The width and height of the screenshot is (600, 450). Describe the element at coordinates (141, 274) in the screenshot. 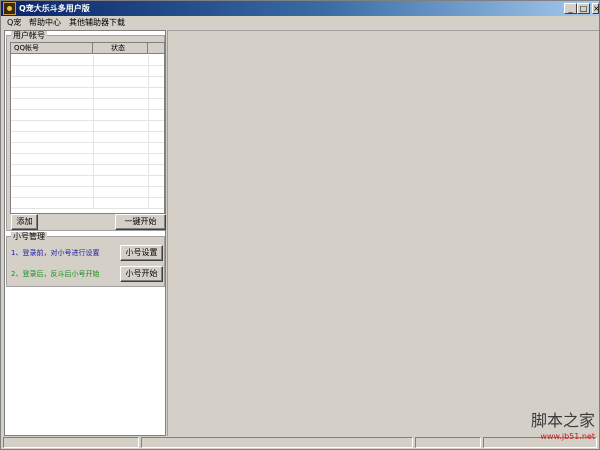

I see `alt-start-button: 小号开始` at that location.